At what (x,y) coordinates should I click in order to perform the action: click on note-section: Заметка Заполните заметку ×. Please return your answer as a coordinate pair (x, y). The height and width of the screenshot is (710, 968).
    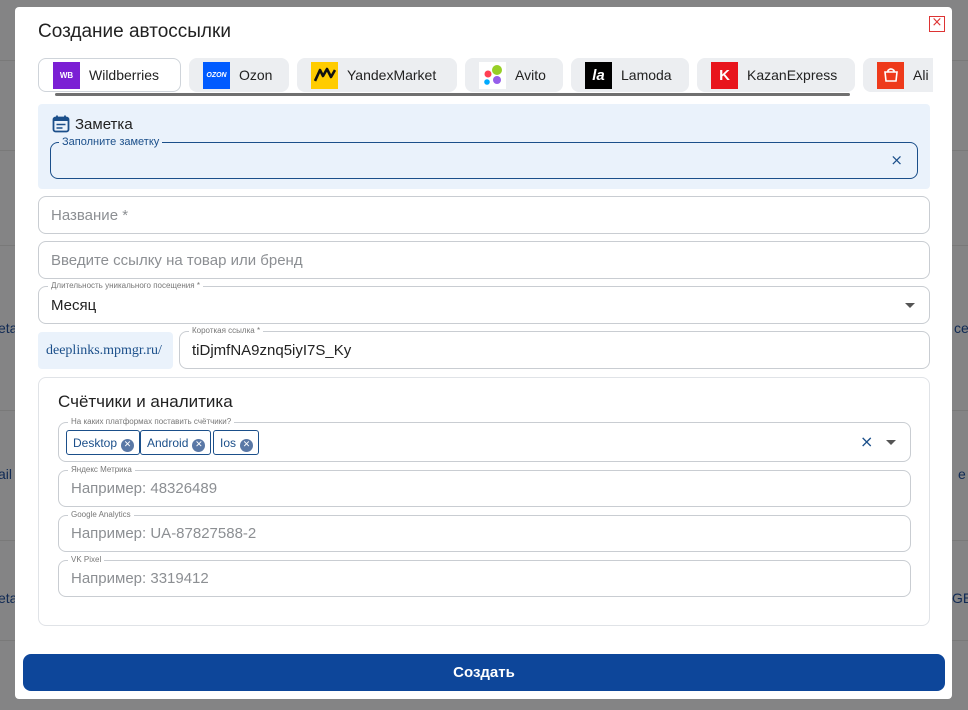
    Looking at the image, I should click on (484, 146).